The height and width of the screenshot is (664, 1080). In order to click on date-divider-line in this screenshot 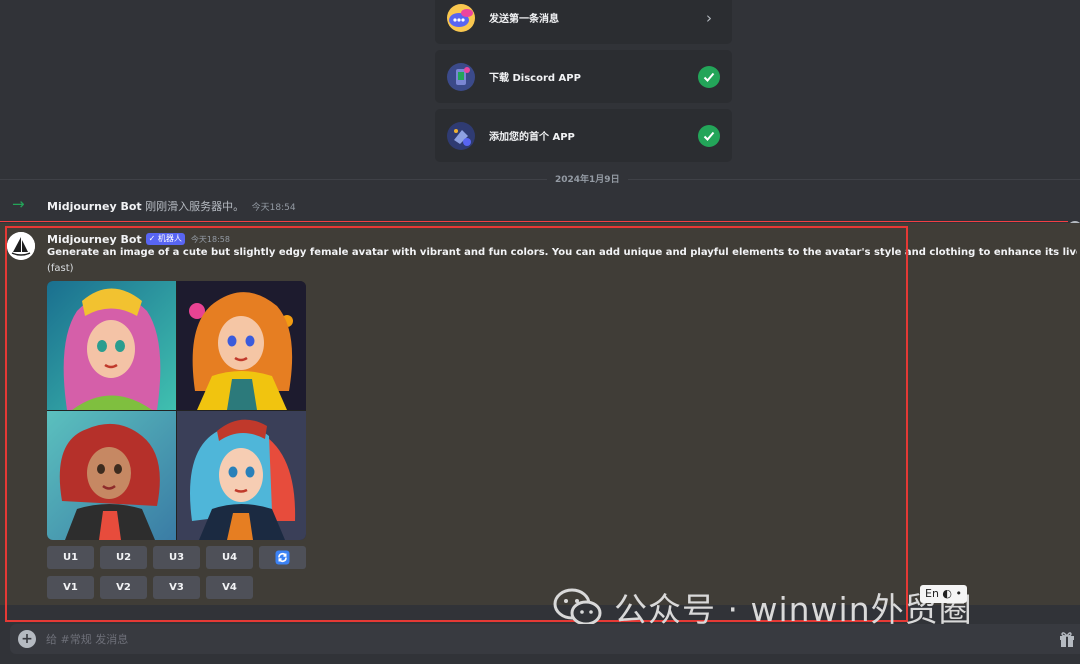, I will do `click(540, 179)`.